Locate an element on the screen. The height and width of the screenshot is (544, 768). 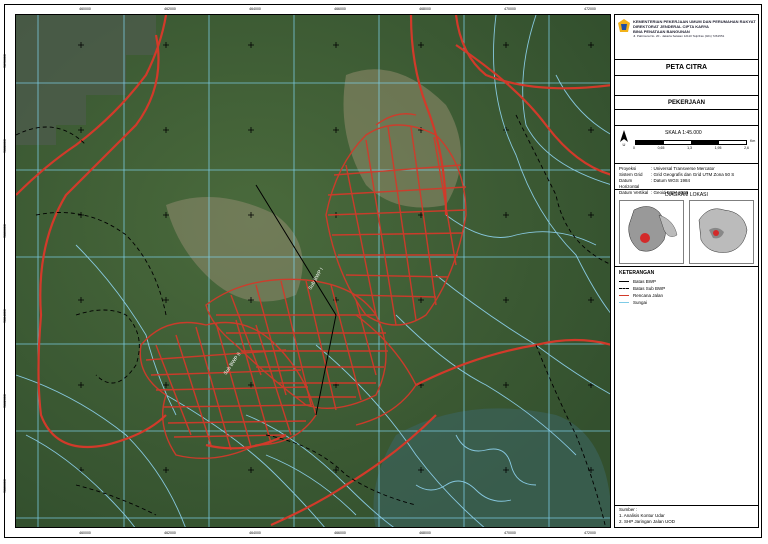
coordinate-y-label: 9886000 is located at coordinates (4, 231).